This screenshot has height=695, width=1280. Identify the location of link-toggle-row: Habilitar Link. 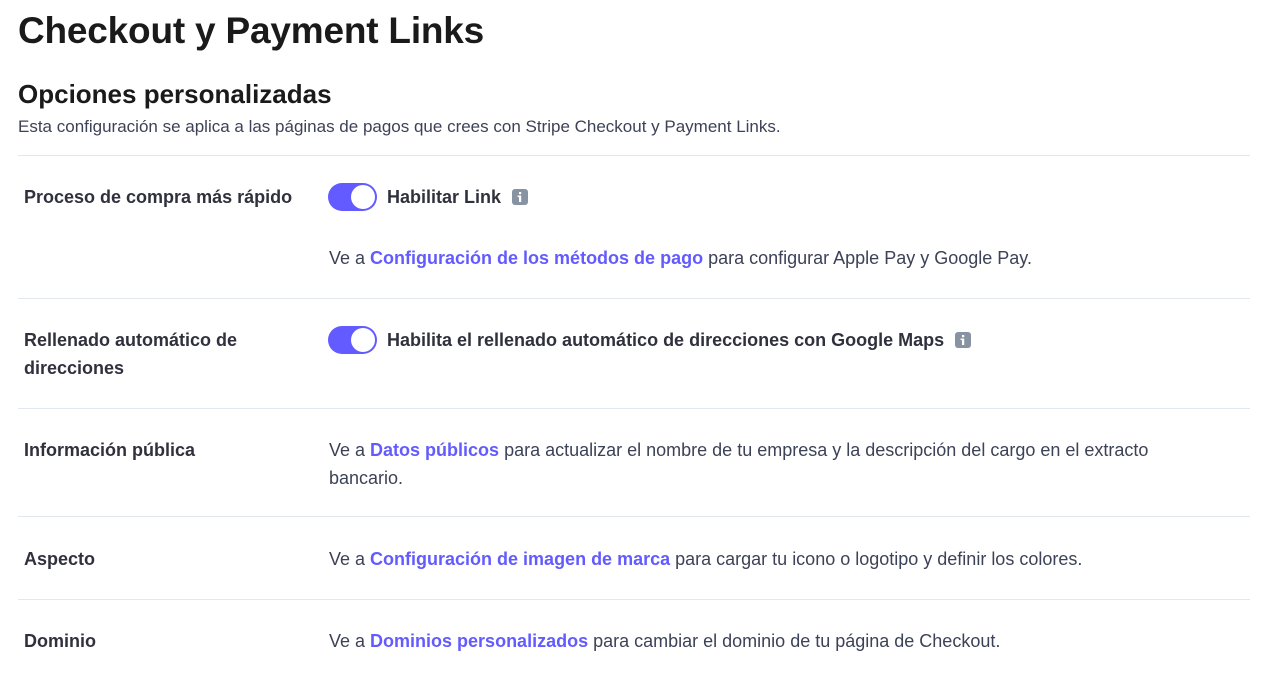
(428, 197).